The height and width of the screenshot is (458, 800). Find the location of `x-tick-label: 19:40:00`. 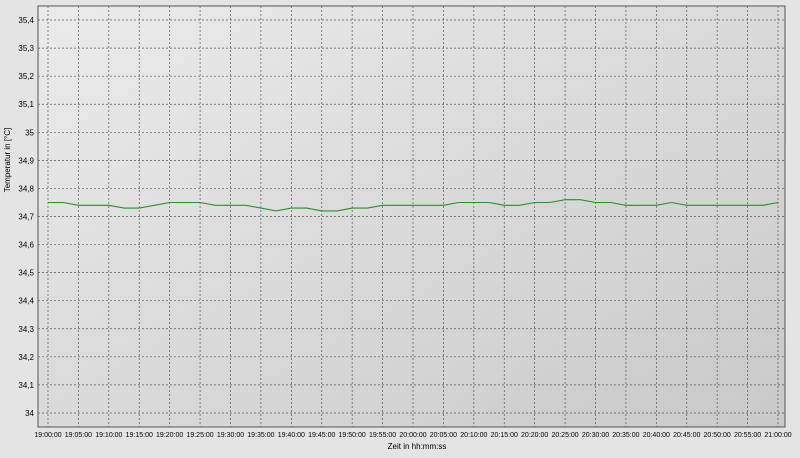

x-tick-label: 19:40:00 is located at coordinates (291, 435).